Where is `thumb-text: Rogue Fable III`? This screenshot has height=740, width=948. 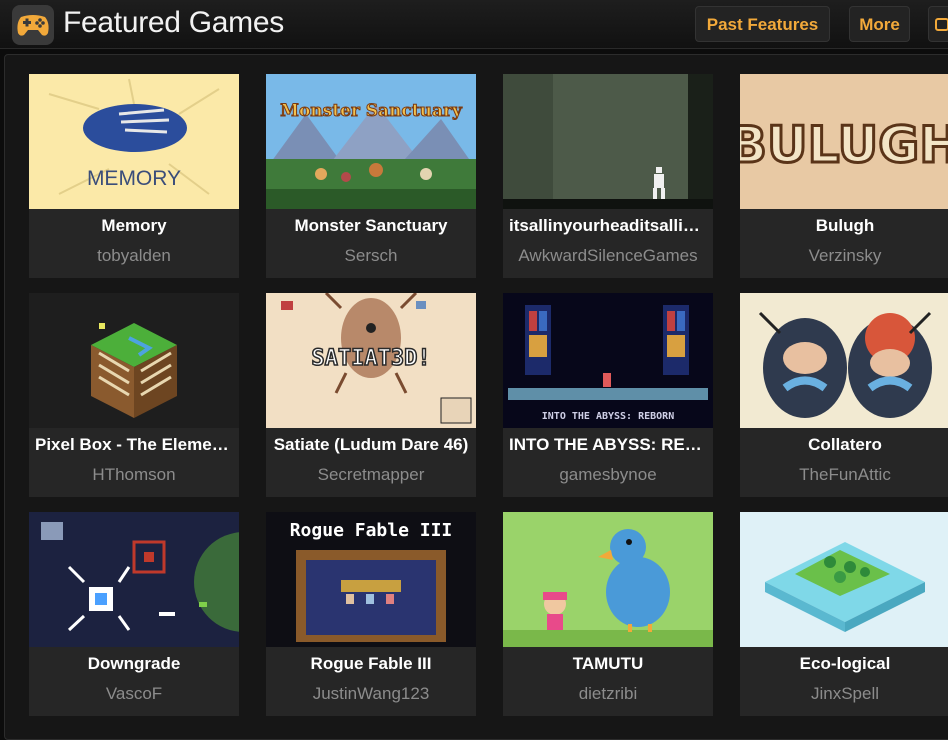 thumb-text: Rogue Fable III is located at coordinates (371, 530).